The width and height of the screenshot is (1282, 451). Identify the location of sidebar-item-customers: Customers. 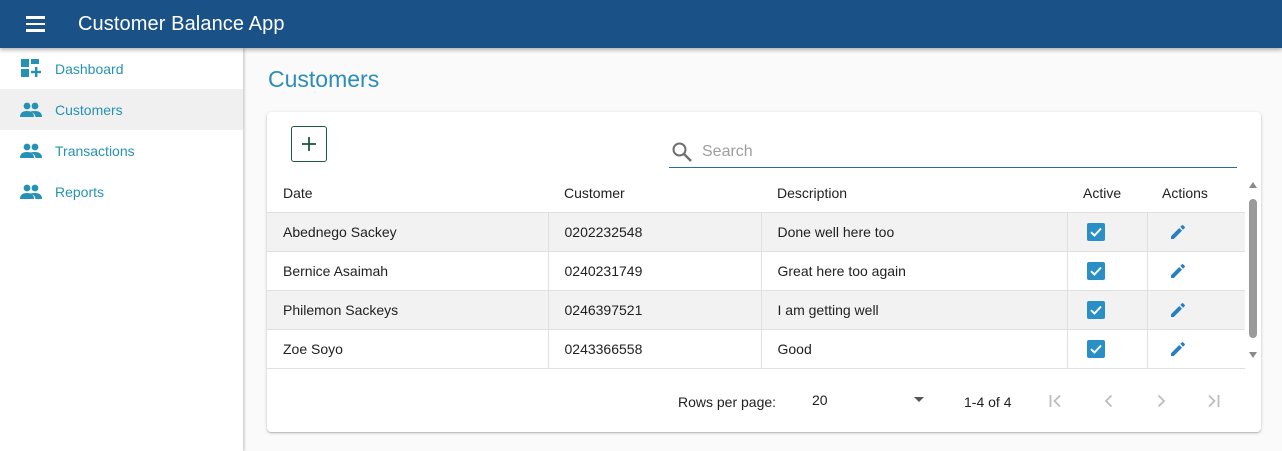
(121, 109).